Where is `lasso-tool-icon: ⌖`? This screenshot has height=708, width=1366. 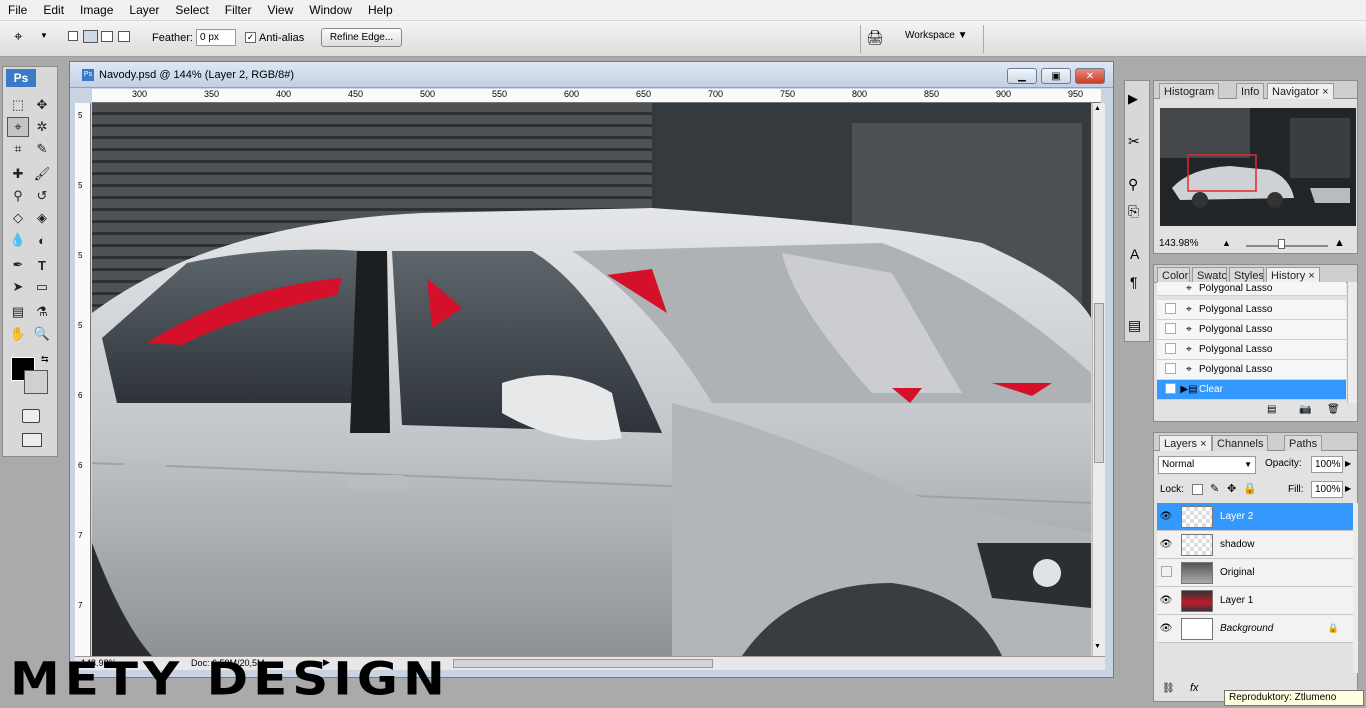 lasso-tool-icon: ⌖ is located at coordinates (18, 127).